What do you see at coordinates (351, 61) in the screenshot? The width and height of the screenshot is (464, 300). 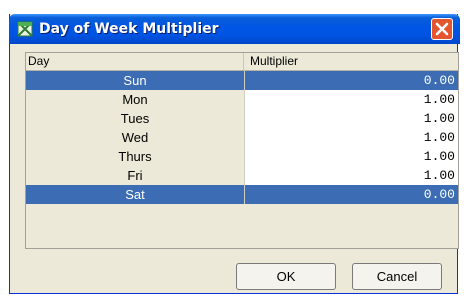 I see `column-header-multiplier: Multiplier` at bounding box center [351, 61].